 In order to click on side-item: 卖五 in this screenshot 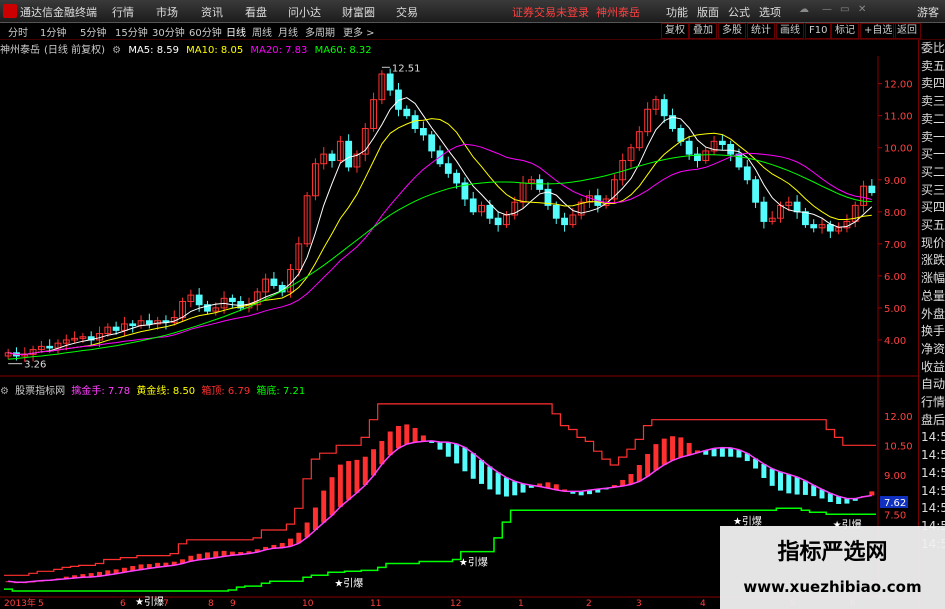, I will do `click(932, 67)`.